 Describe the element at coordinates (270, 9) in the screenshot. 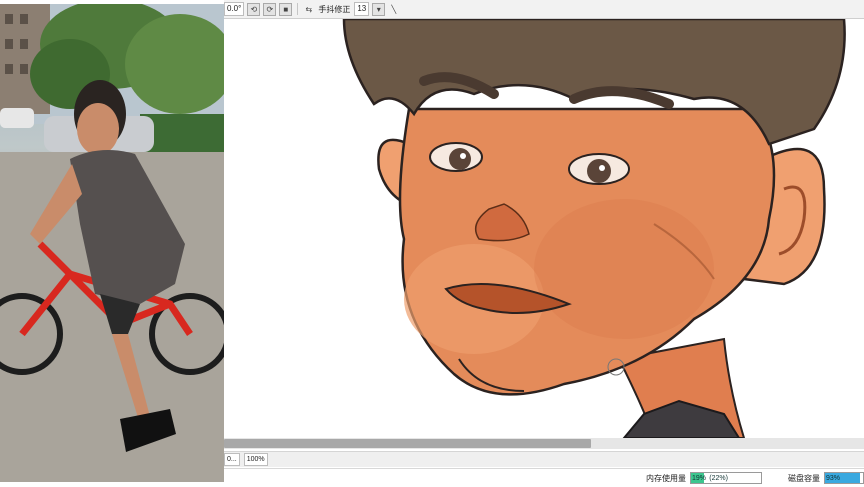

I see `rotate-cw-icon: ⟳` at that location.